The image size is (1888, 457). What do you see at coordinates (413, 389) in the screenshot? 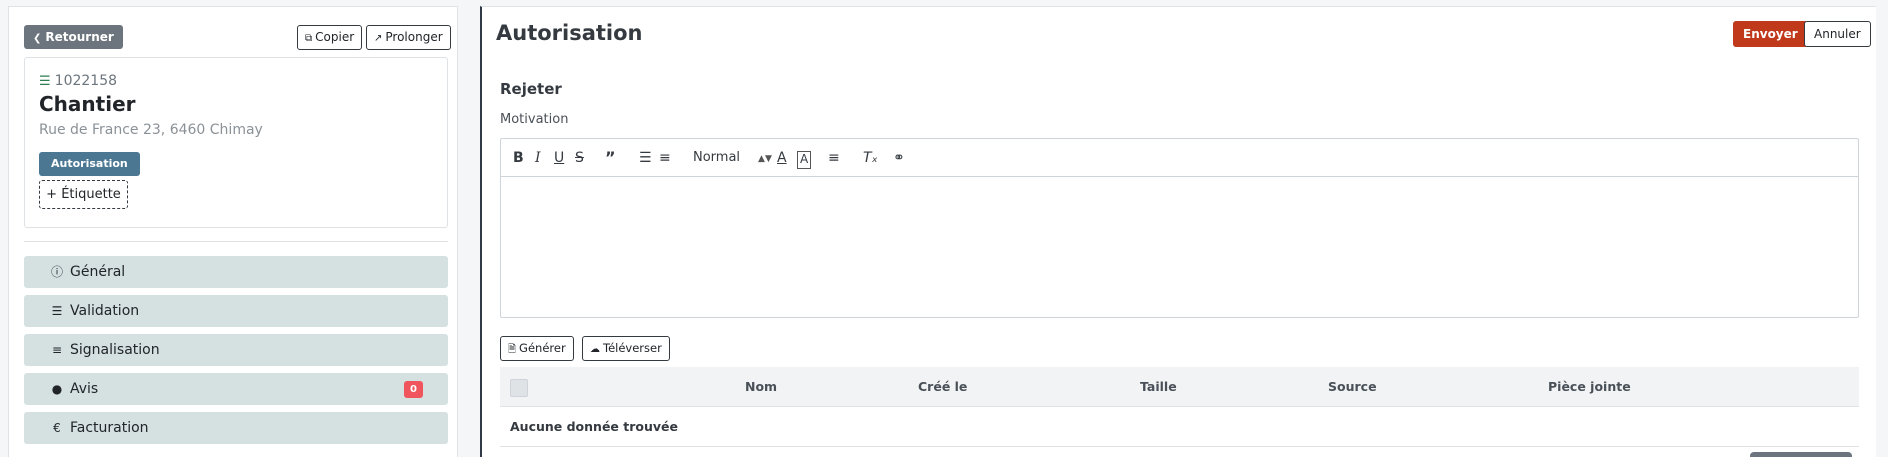
I see `avis-count-badge: 0` at bounding box center [413, 389].